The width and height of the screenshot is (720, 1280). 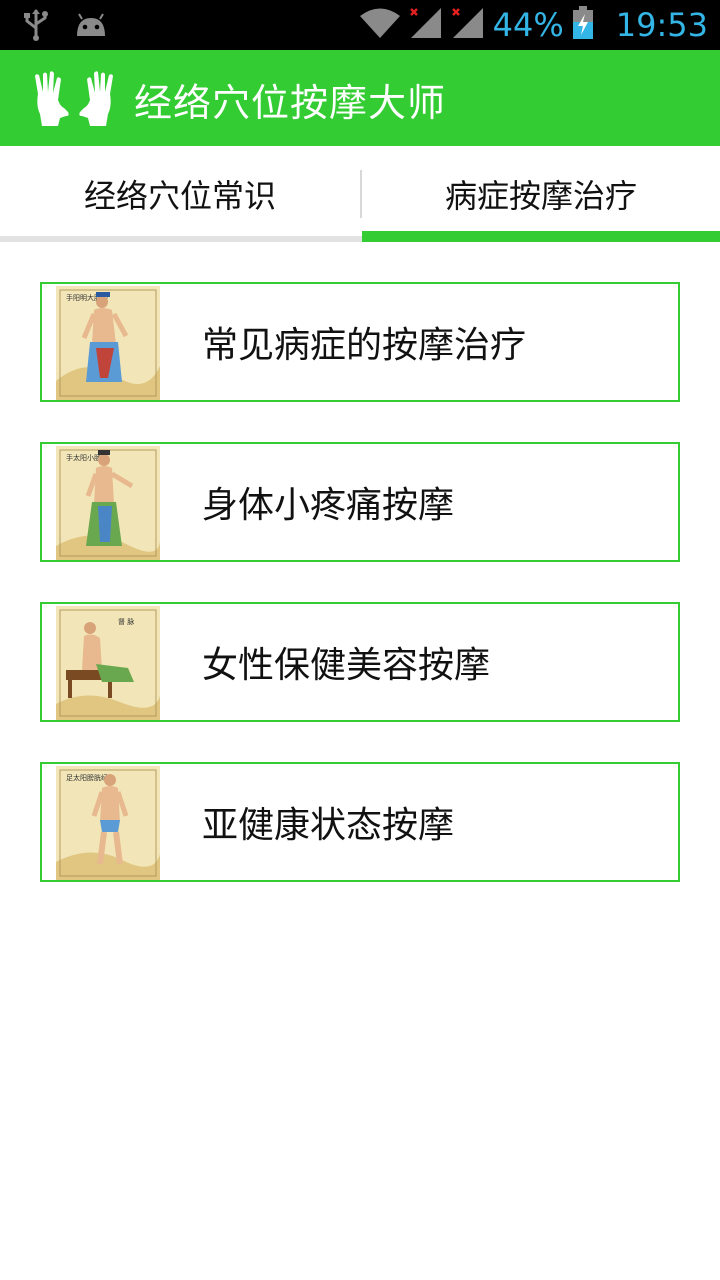 What do you see at coordinates (180, 194) in the screenshot?
I see `tab-meridian-knowledge: 经络穴位常识` at bounding box center [180, 194].